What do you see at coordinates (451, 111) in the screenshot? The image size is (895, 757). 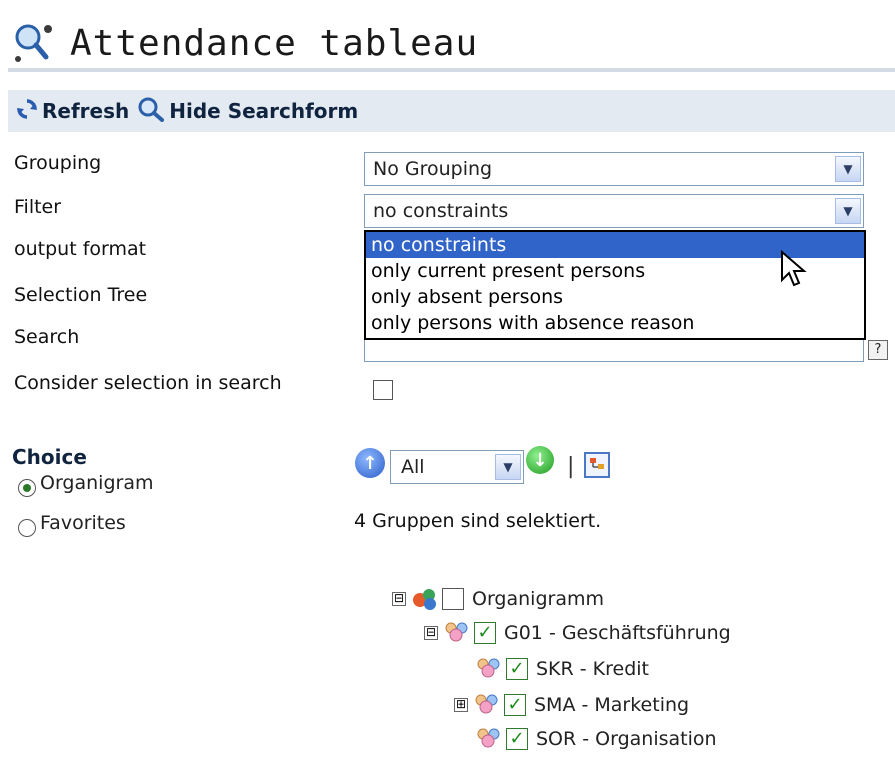 I see `toolbar: Refresh Hide Searchform` at bounding box center [451, 111].